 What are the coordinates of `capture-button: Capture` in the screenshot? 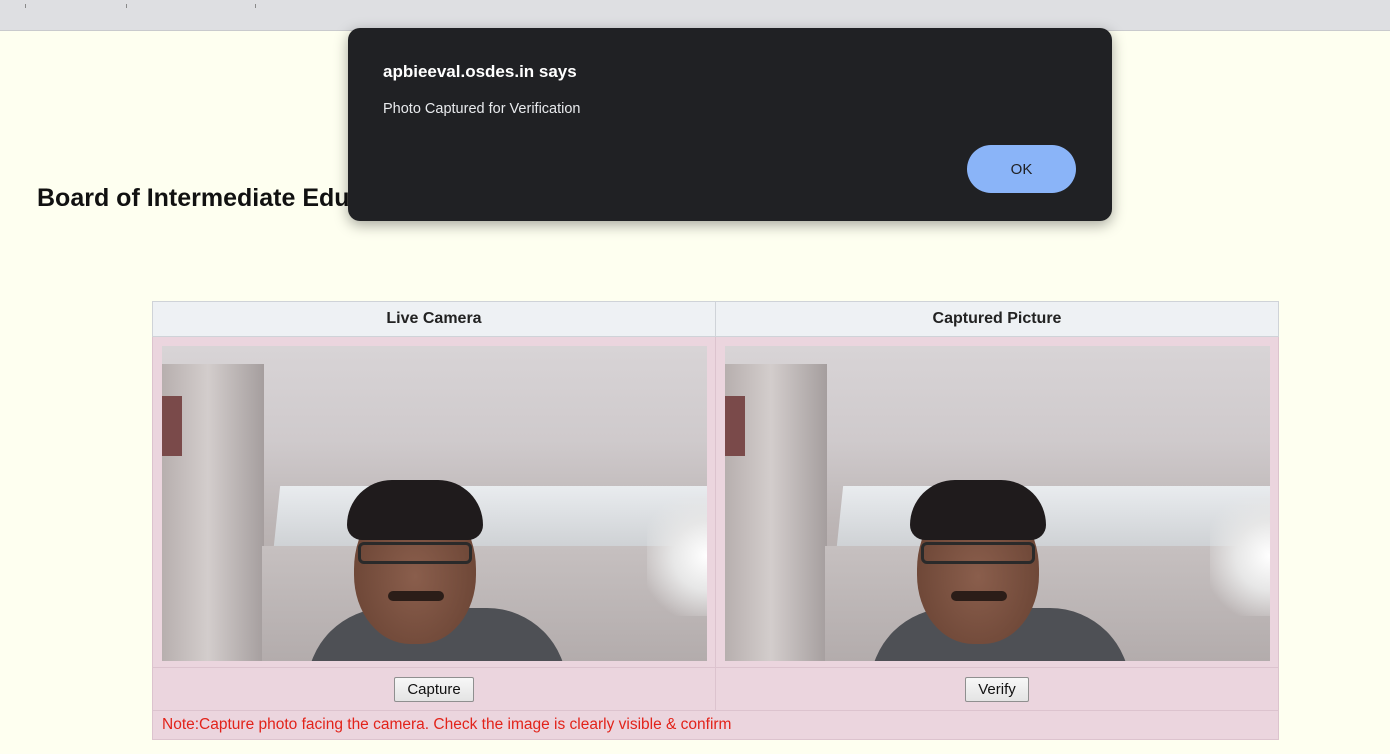 It's located at (434, 689).